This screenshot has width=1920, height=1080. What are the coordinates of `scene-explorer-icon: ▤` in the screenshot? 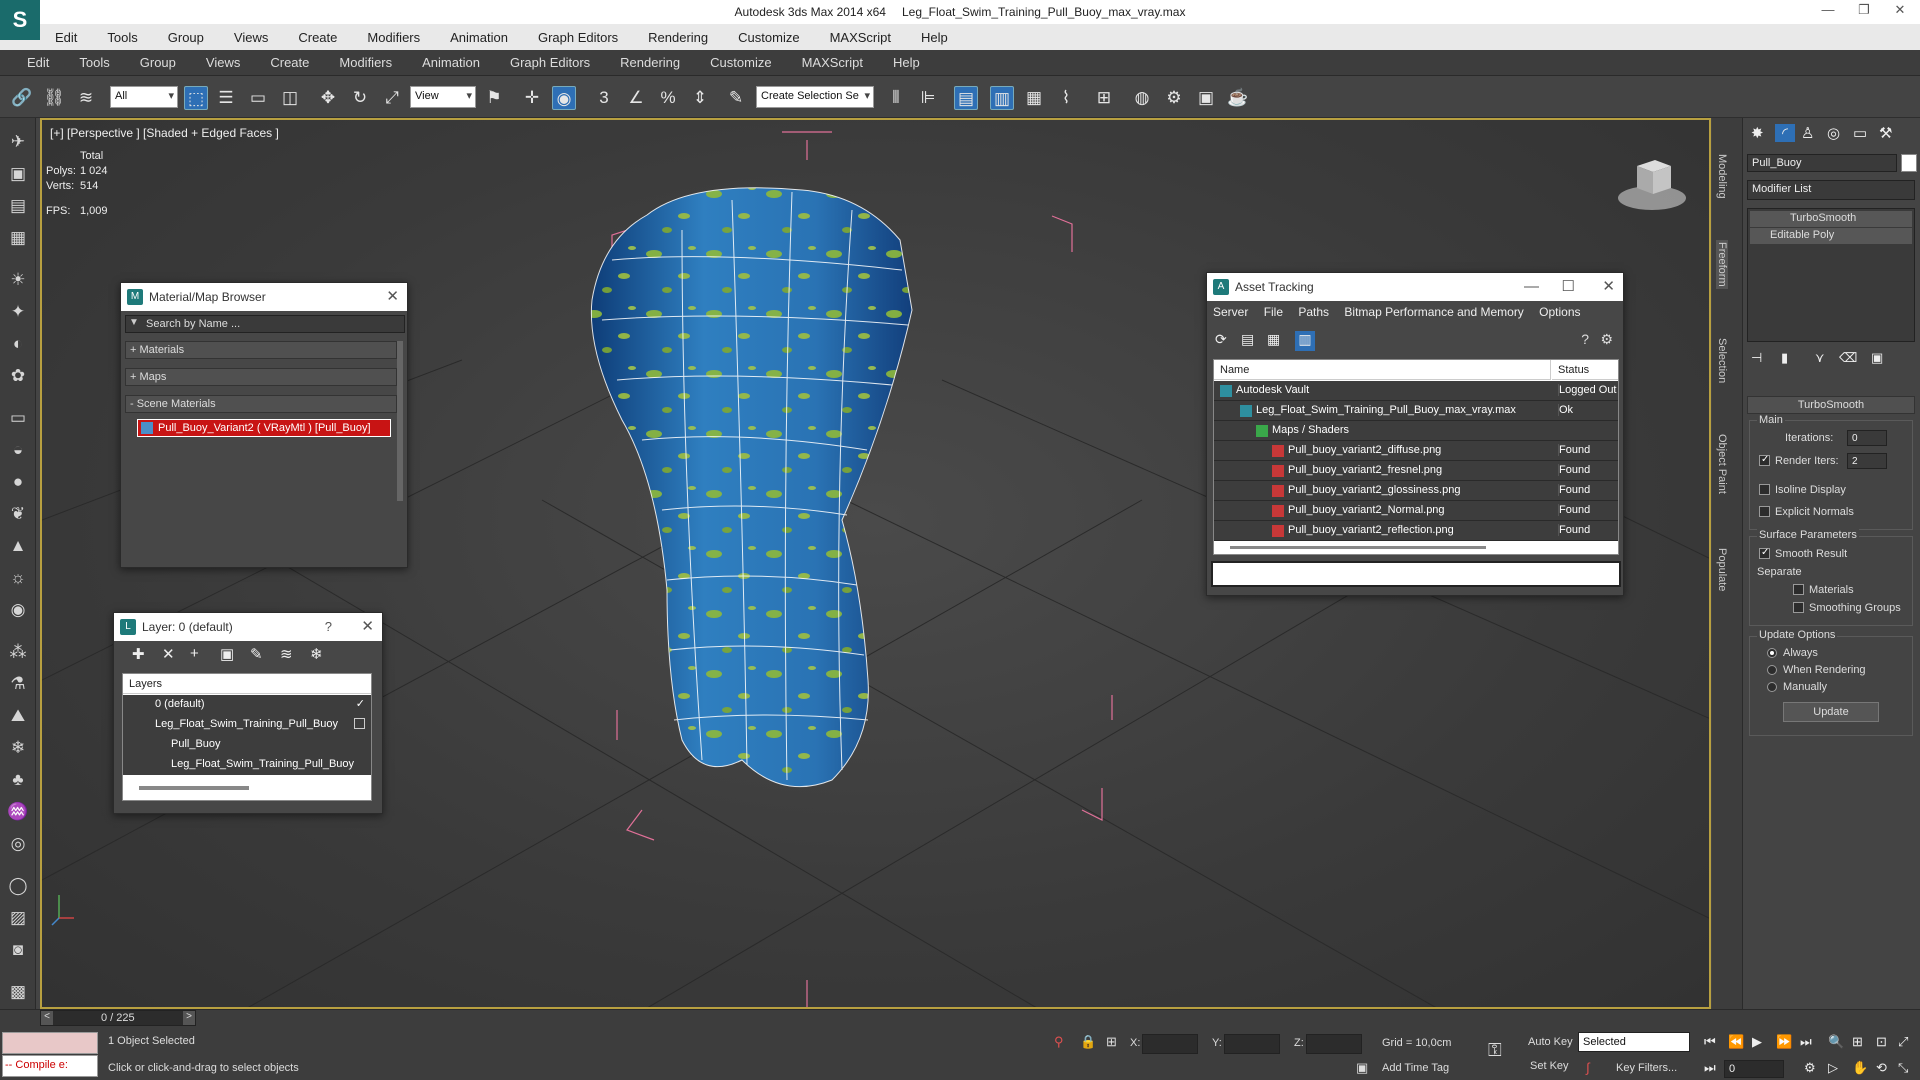 It's located at (966, 98).